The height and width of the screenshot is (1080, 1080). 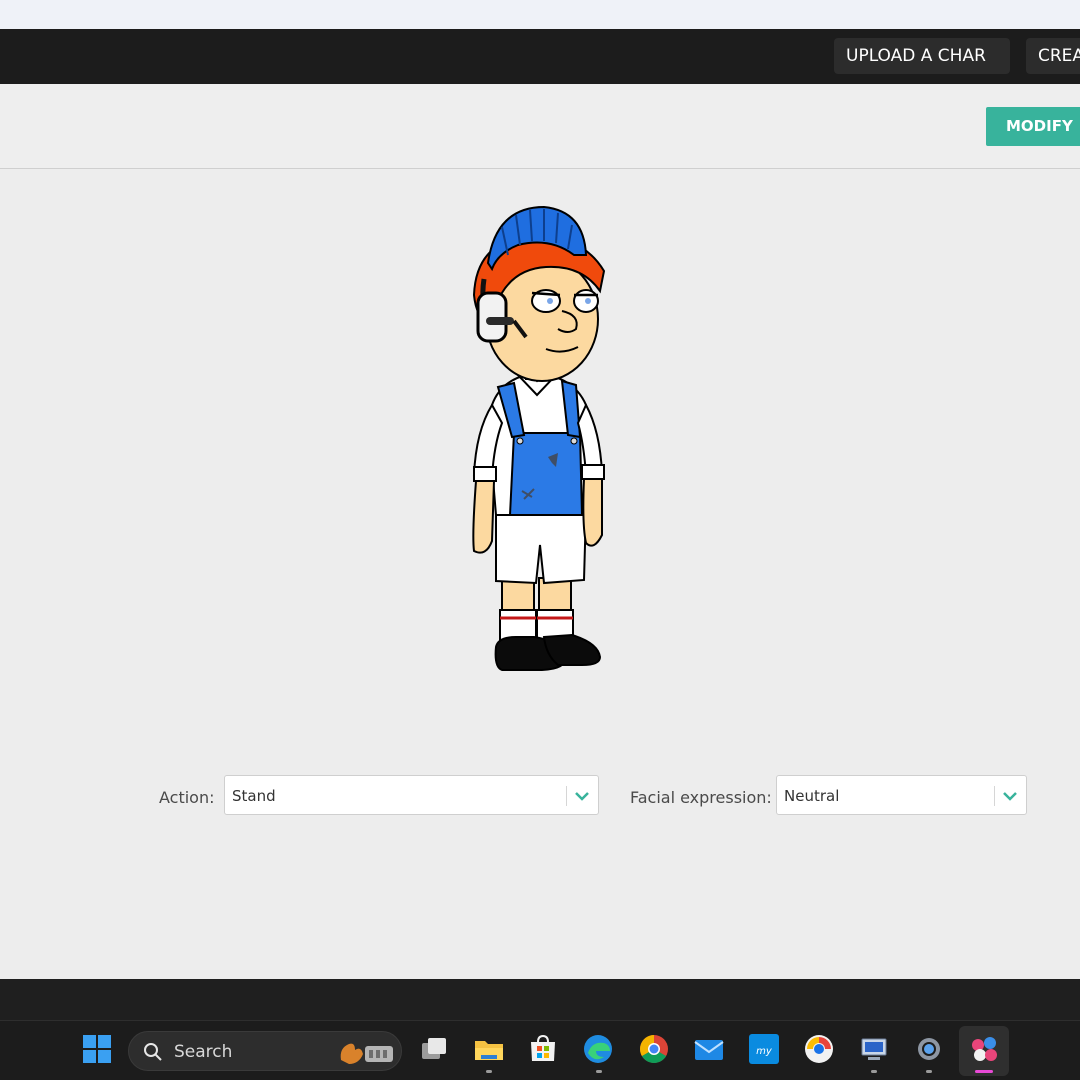 I want to click on file-explorer-icon, so click(x=489, y=1049).